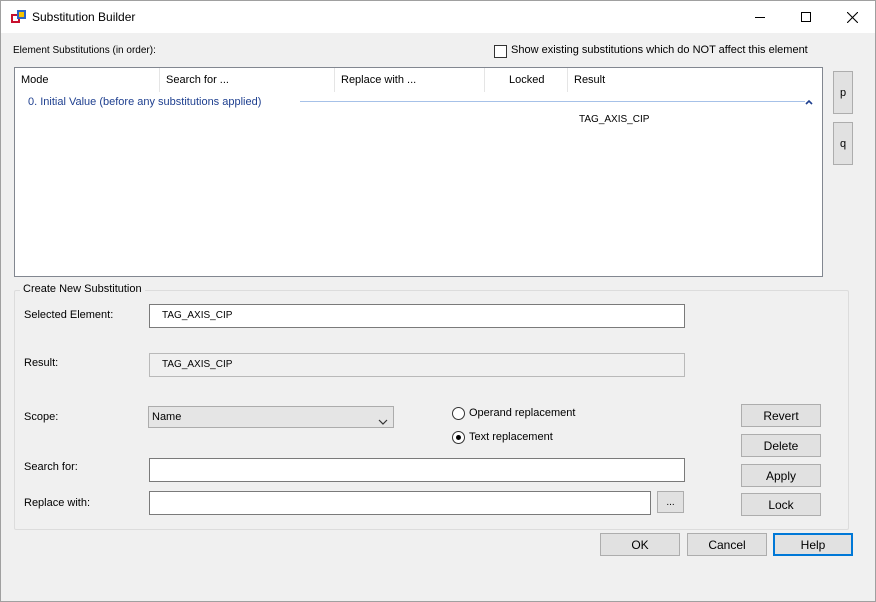 This screenshot has width=876, height=602. What do you see at coordinates (727, 544) in the screenshot?
I see `cancel-button: Cancel` at bounding box center [727, 544].